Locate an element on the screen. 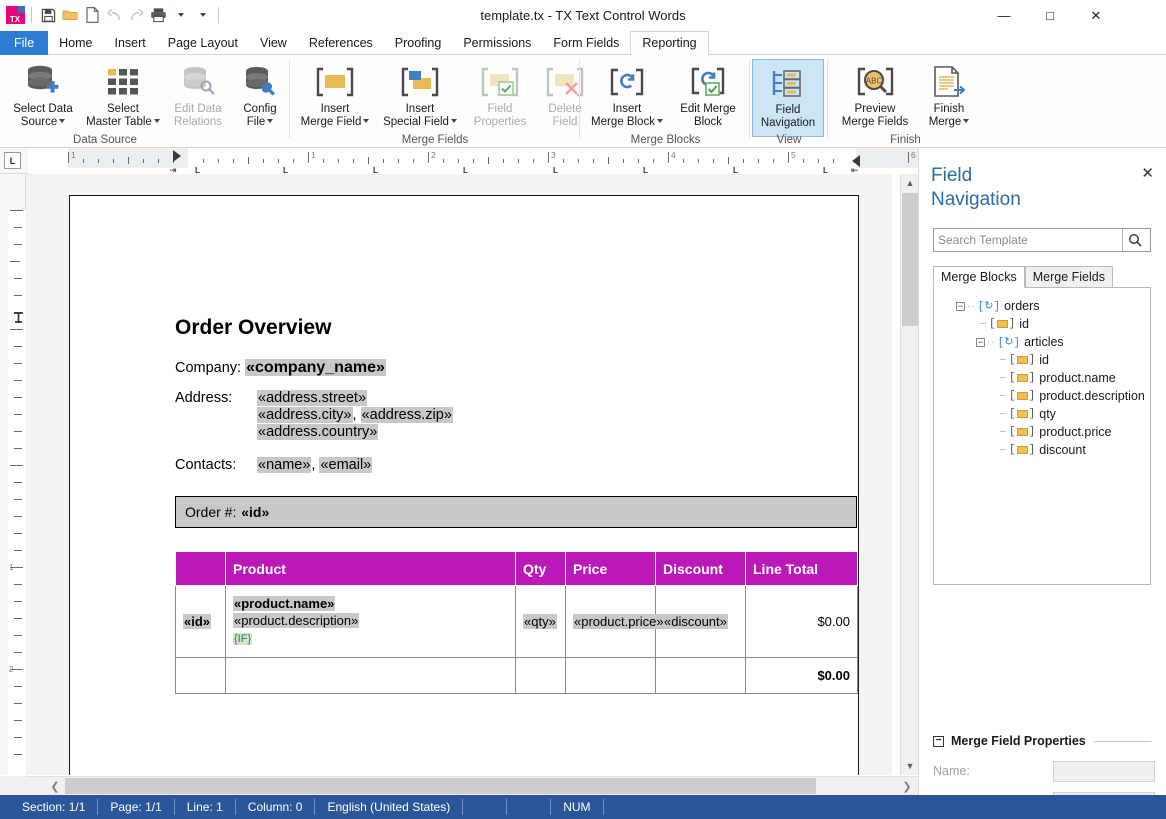 The height and width of the screenshot is (819, 1166). tree-node-articles-id: ┄[] id is located at coordinates (1042, 360).